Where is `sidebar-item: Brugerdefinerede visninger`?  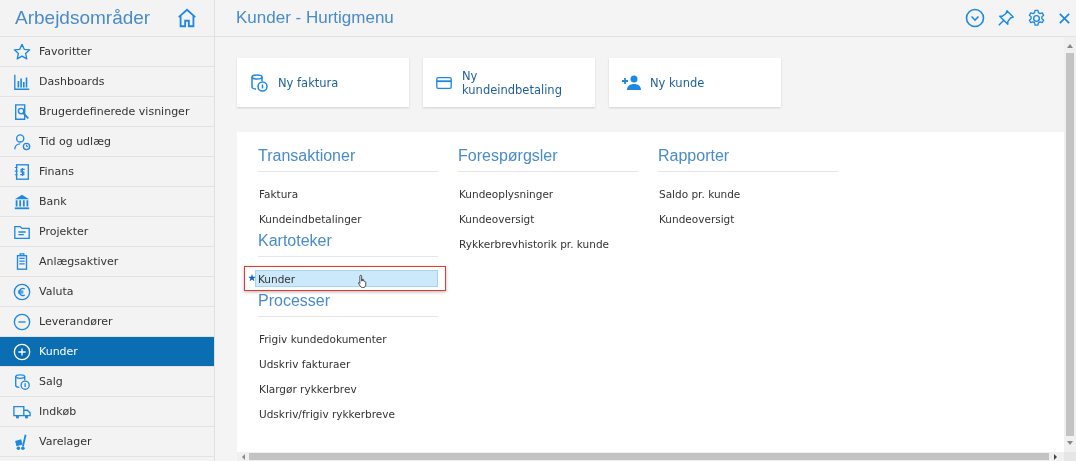 sidebar-item: Brugerdefinerede visninger is located at coordinates (107, 112).